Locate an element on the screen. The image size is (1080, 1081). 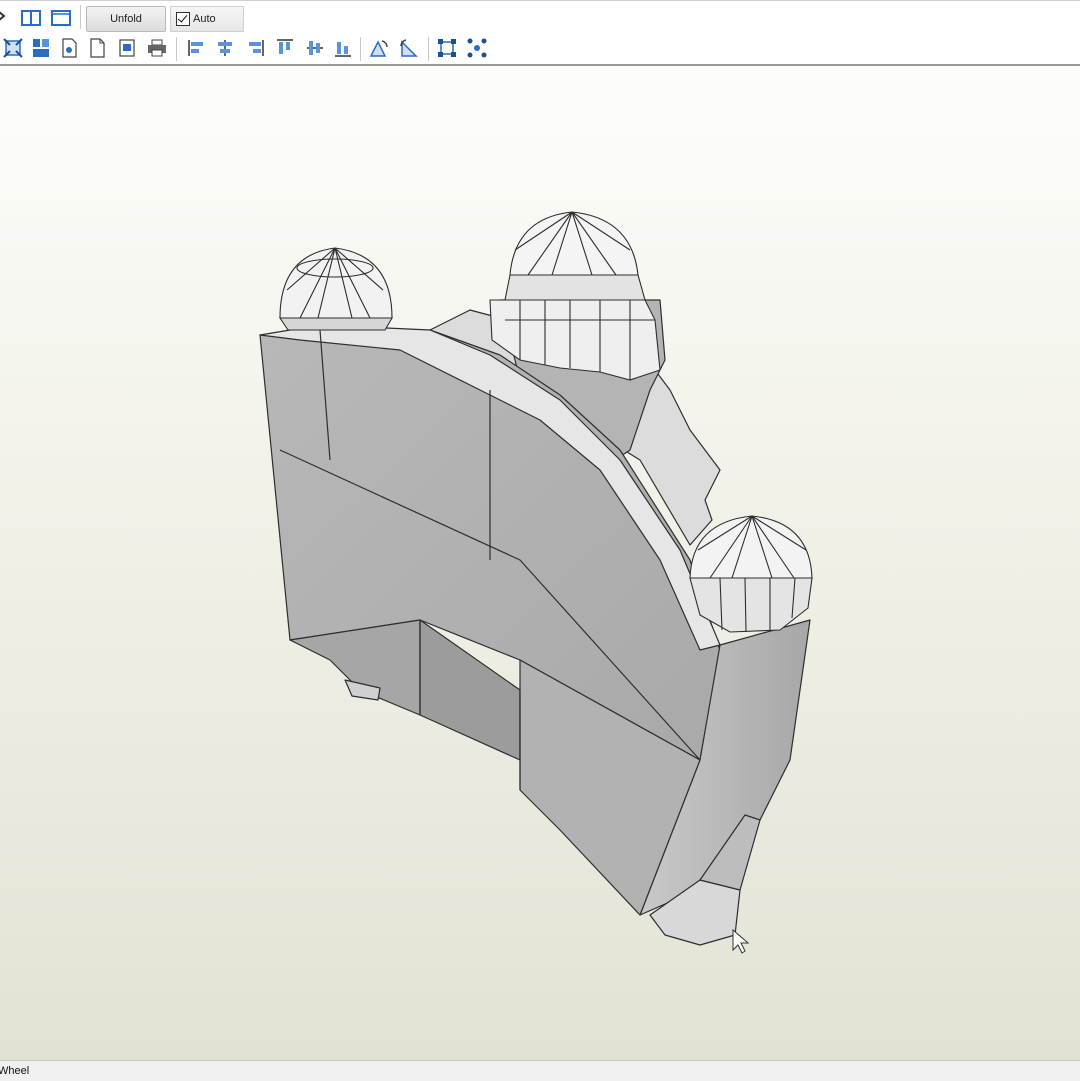
page-icon is located at coordinates (69, 48).